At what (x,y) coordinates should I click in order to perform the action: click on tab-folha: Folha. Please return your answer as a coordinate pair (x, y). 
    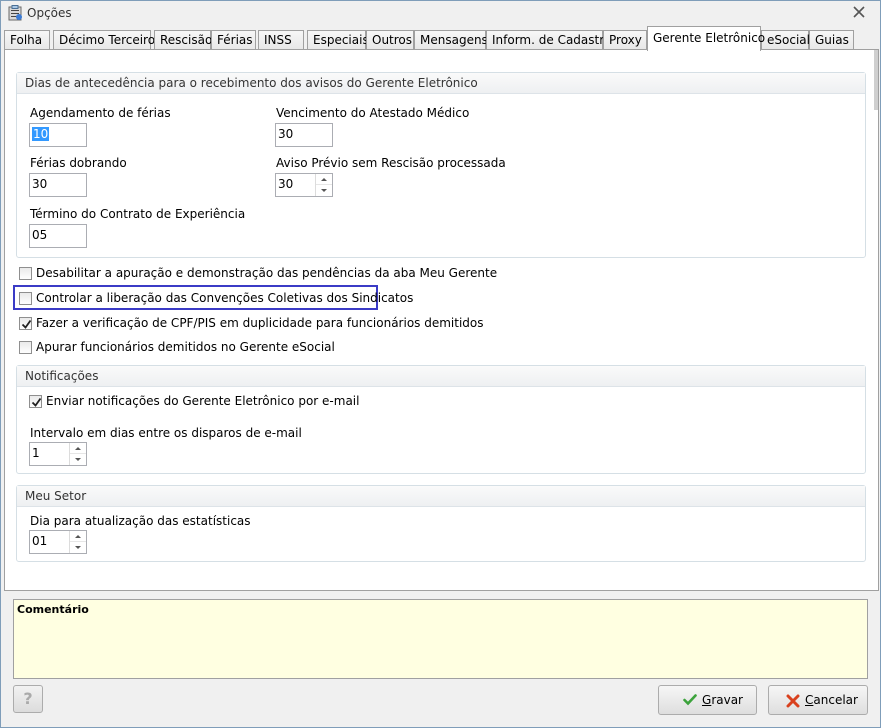
    Looking at the image, I should click on (27, 40).